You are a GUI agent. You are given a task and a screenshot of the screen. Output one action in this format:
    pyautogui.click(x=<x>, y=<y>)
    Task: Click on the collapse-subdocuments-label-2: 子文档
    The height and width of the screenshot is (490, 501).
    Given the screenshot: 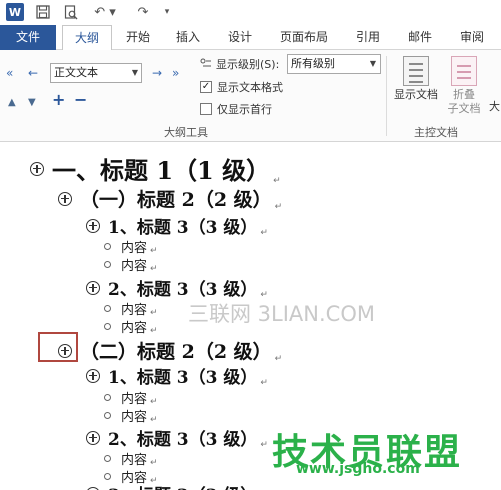 What is the action you would take?
    pyautogui.click(x=464, y=108)
    